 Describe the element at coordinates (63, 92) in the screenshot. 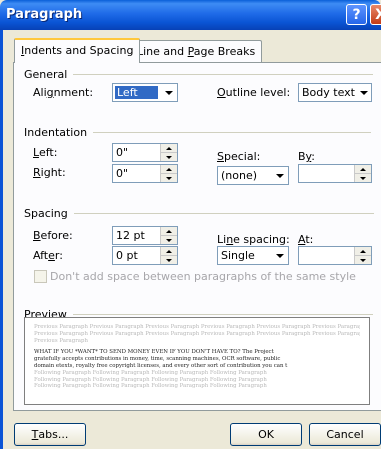

I see `alignment-label: Alignment:` at that location.